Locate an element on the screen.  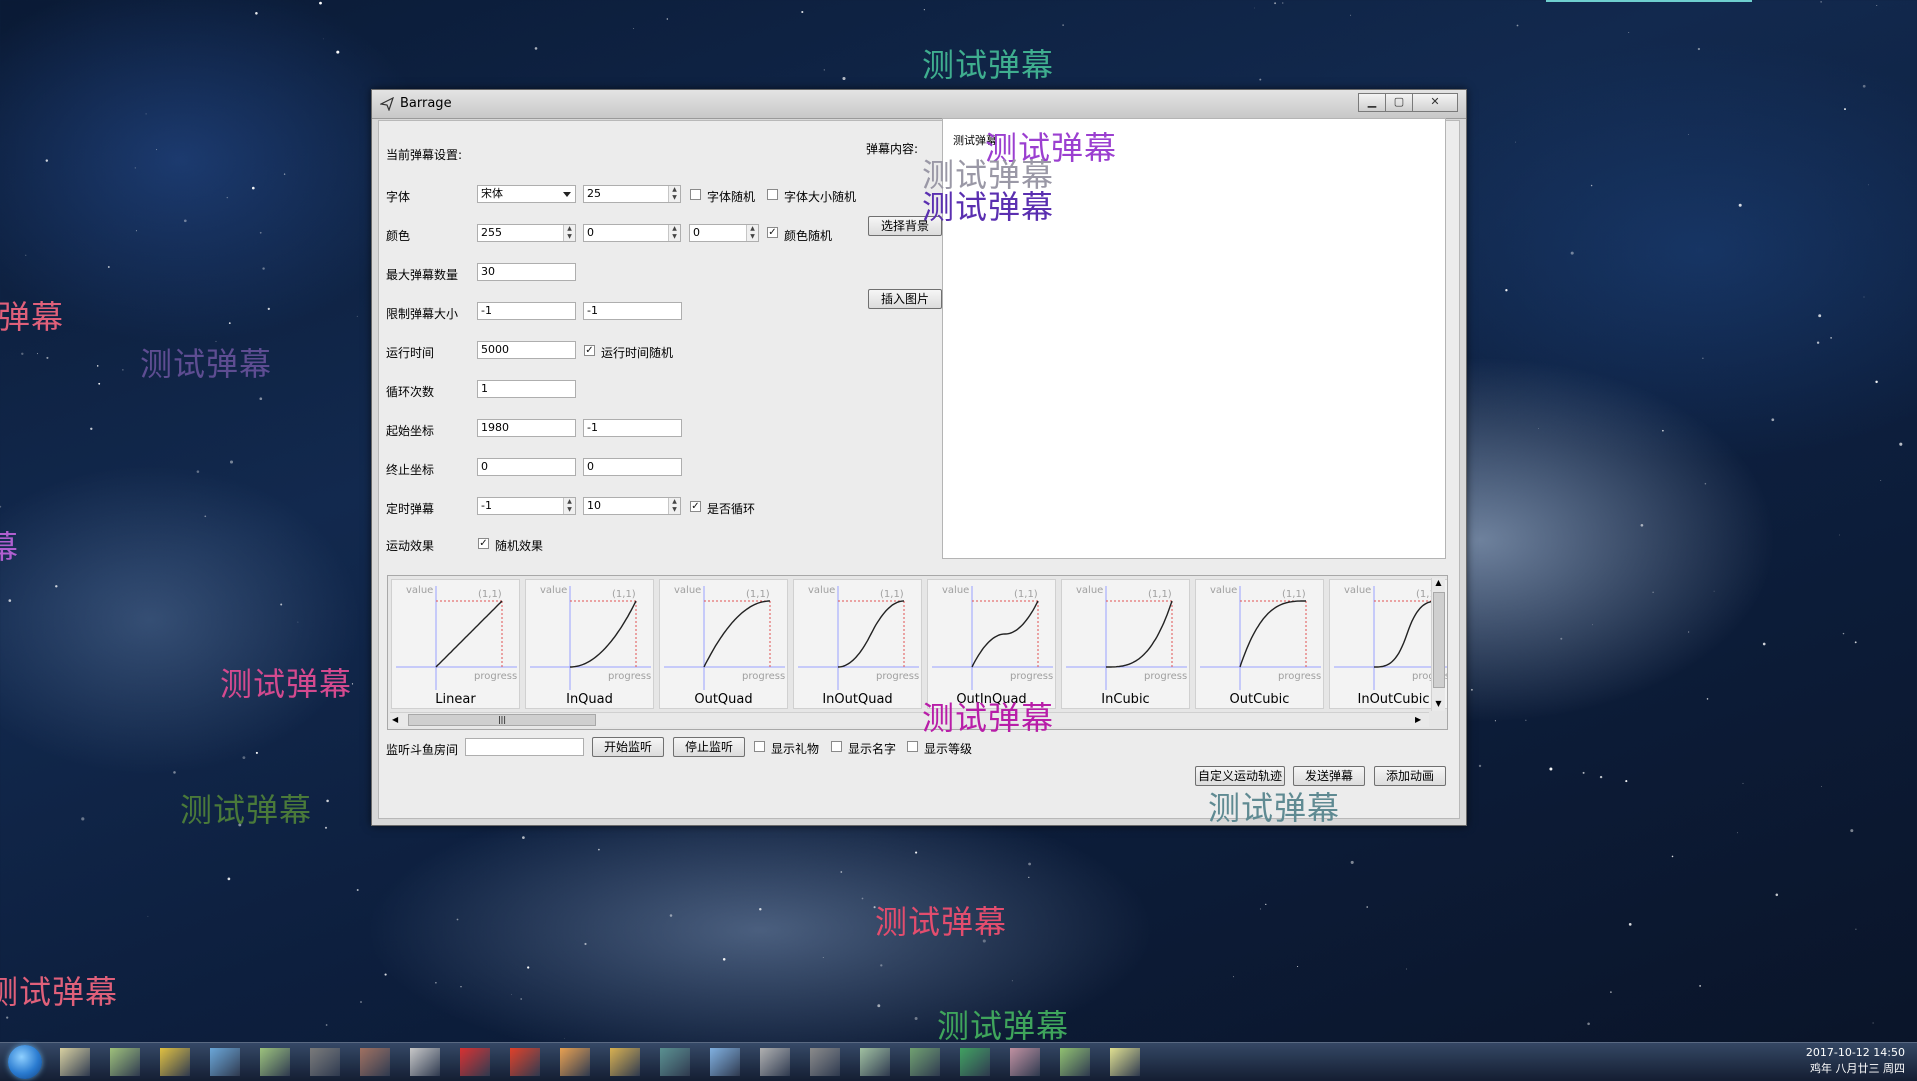
stop-listen-button: 停止监听 is located at coordinates (709, 747).